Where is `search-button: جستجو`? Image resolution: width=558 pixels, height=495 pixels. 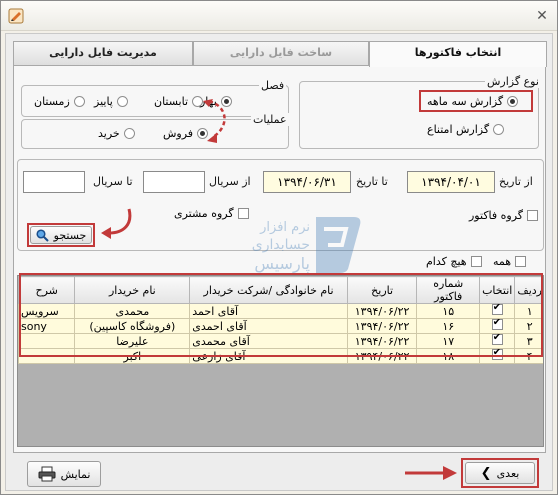
search-button: جستجو is located at coordinates (61, 235).